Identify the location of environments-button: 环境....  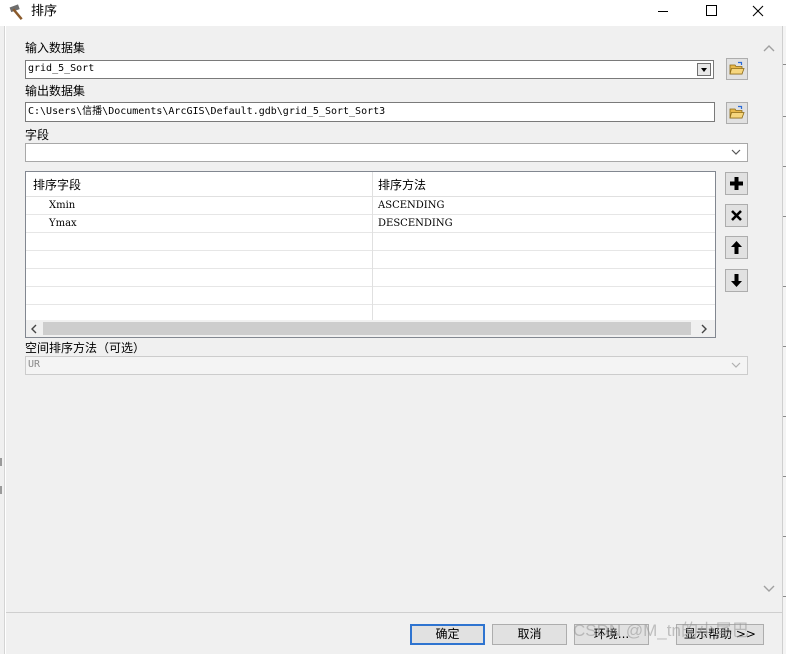
(611, 634).